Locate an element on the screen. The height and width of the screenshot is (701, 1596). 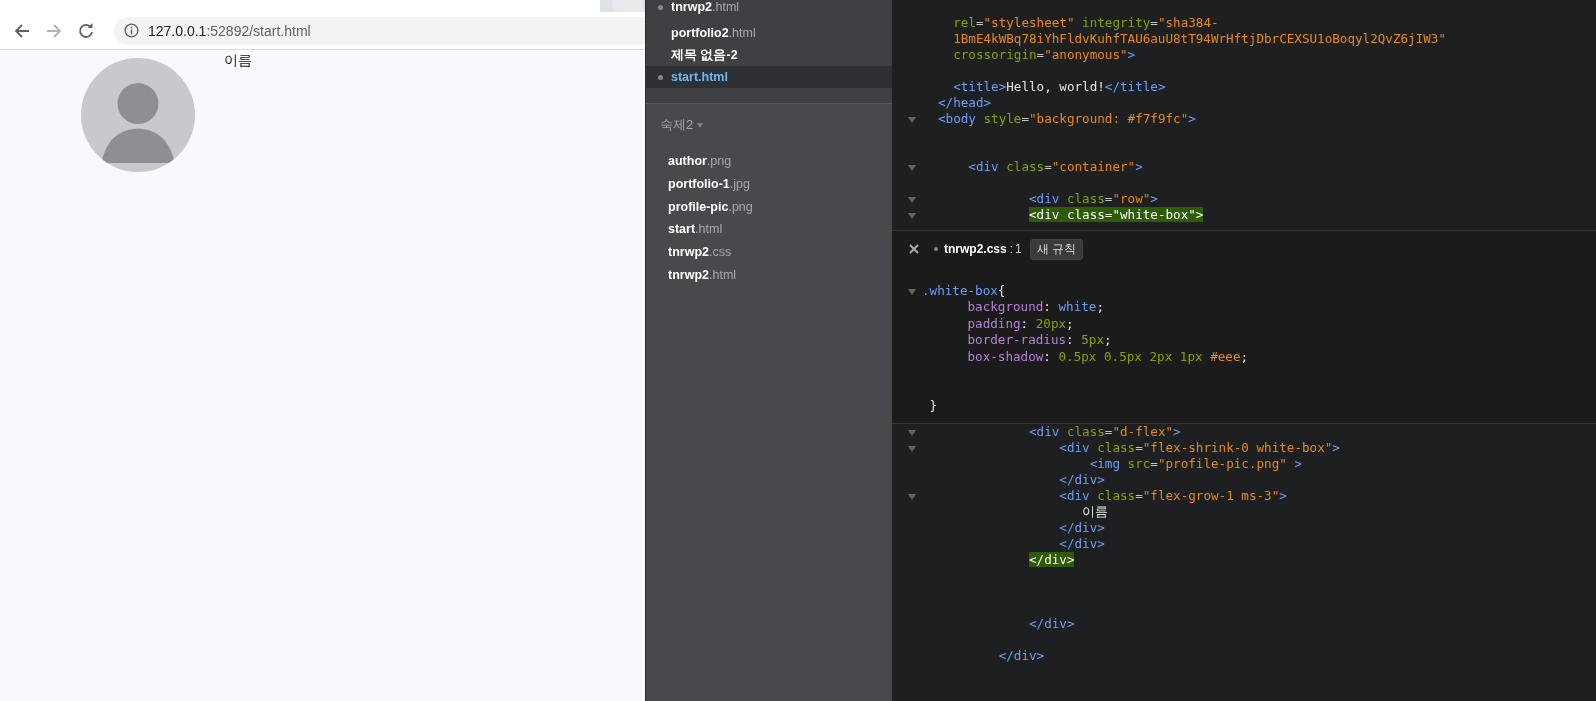
working-file-item: start.html is located at coordinates (769, 77).